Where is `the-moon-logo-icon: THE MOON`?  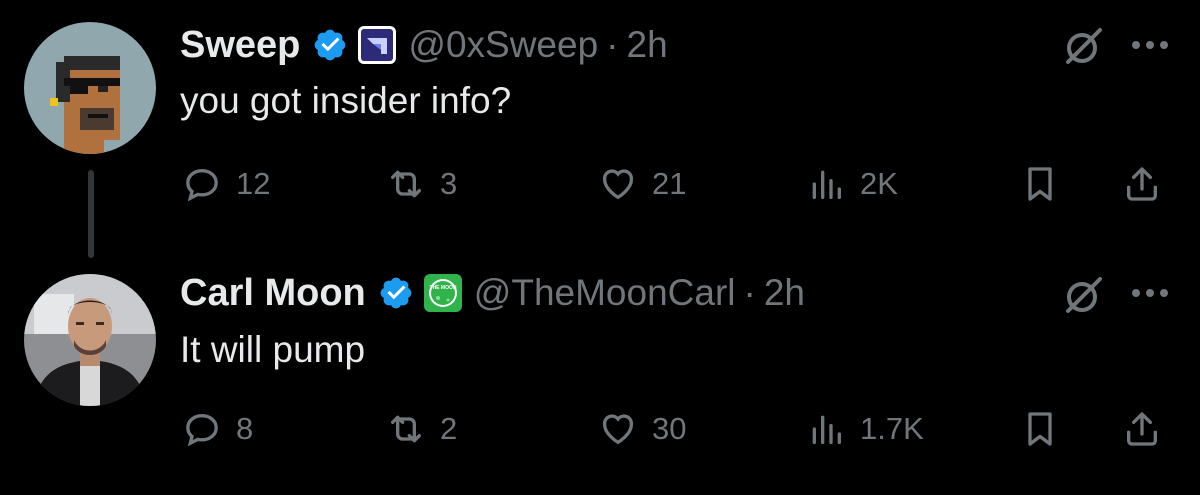 the-moon-logo-icon: THE MOON is located at coordinates (442, 293).